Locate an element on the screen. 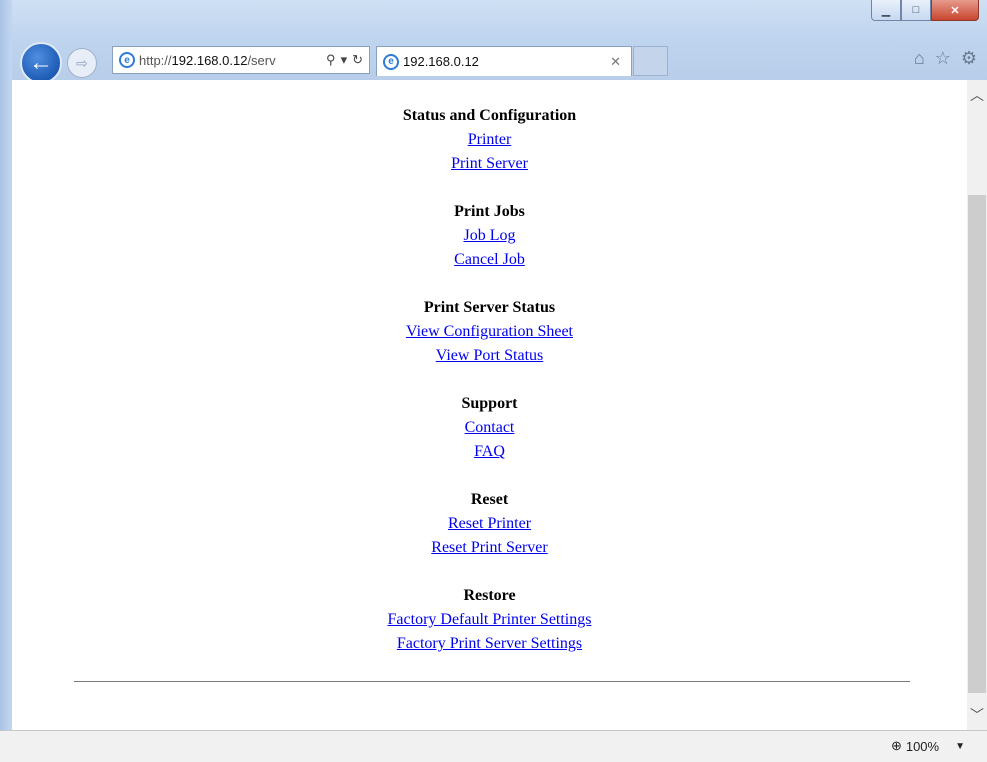  zoom-level: 100% is located at coordinates (922, 746).